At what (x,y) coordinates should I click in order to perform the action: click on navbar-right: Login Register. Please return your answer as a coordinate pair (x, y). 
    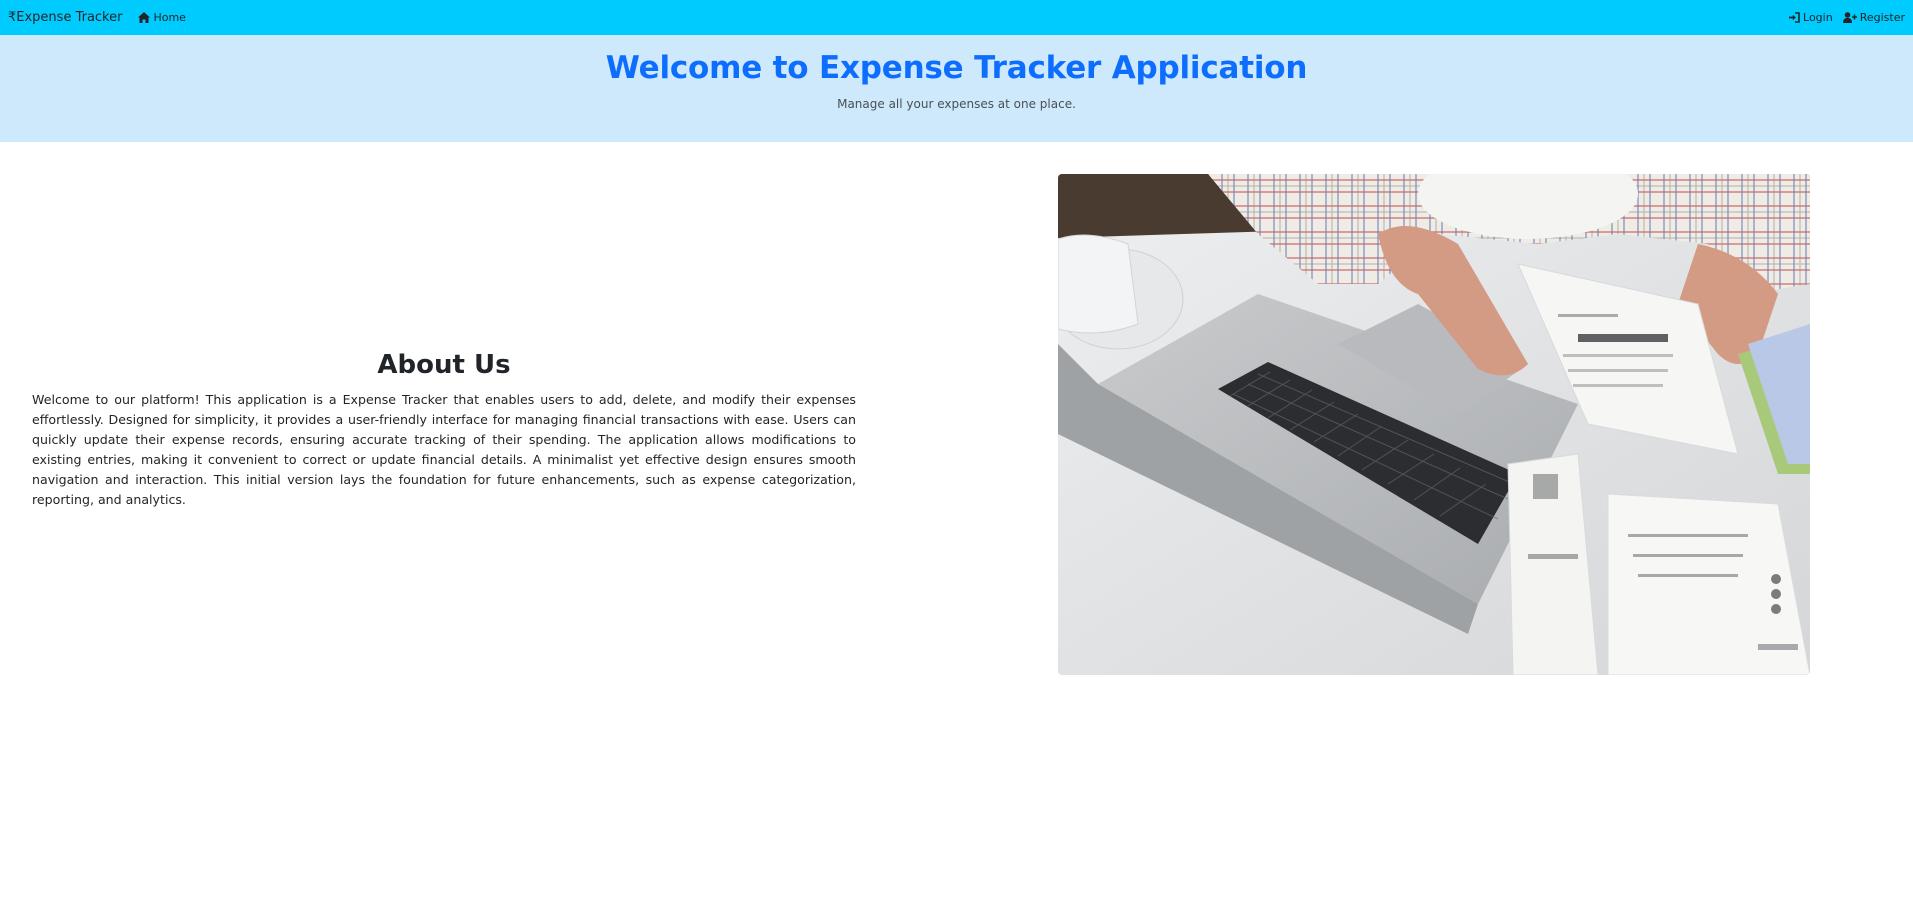
    Looking at the image, I should click on (1842, 17).